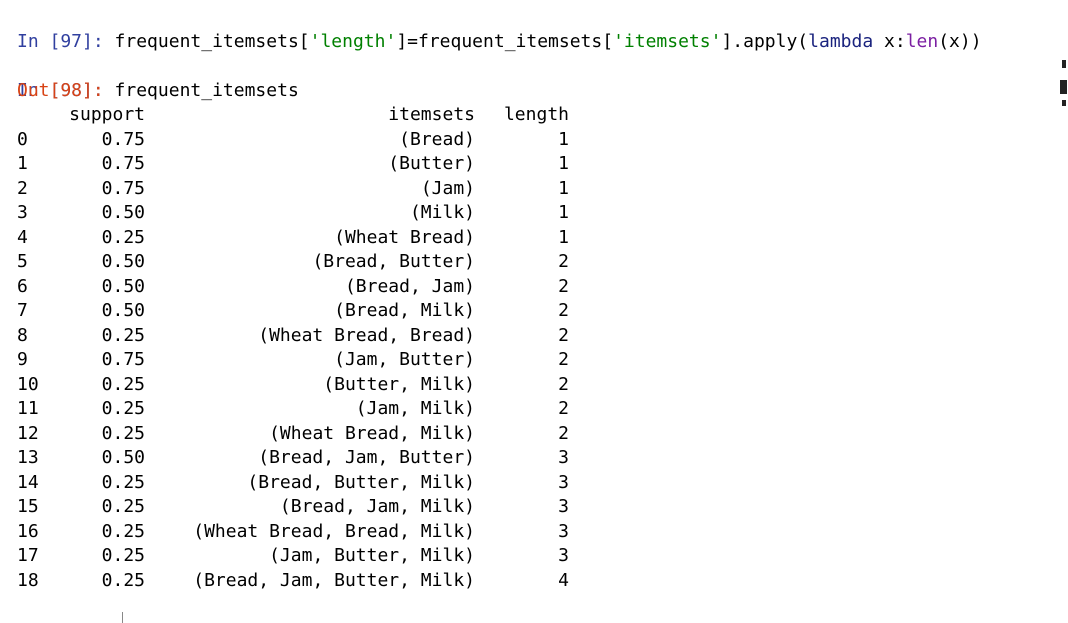 This screenshot has width=1068, height=623. I want to click on index-cell: 17, so click(28, 555).